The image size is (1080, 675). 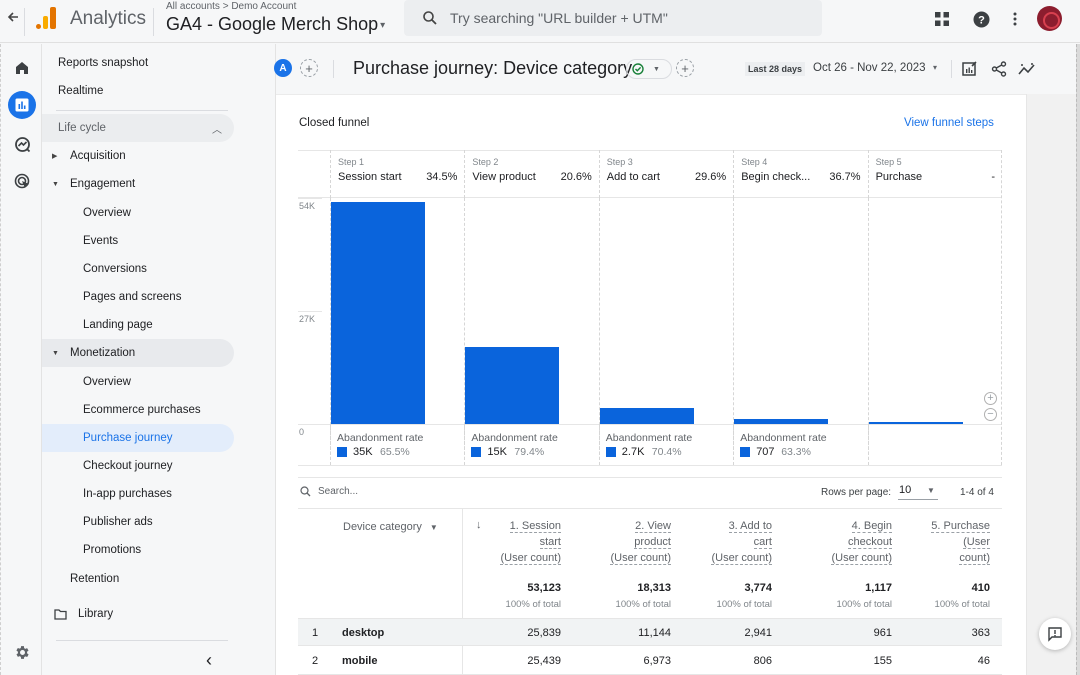 I want to click on dimension-selector: Device category ▼, so click(x=390, y=527).